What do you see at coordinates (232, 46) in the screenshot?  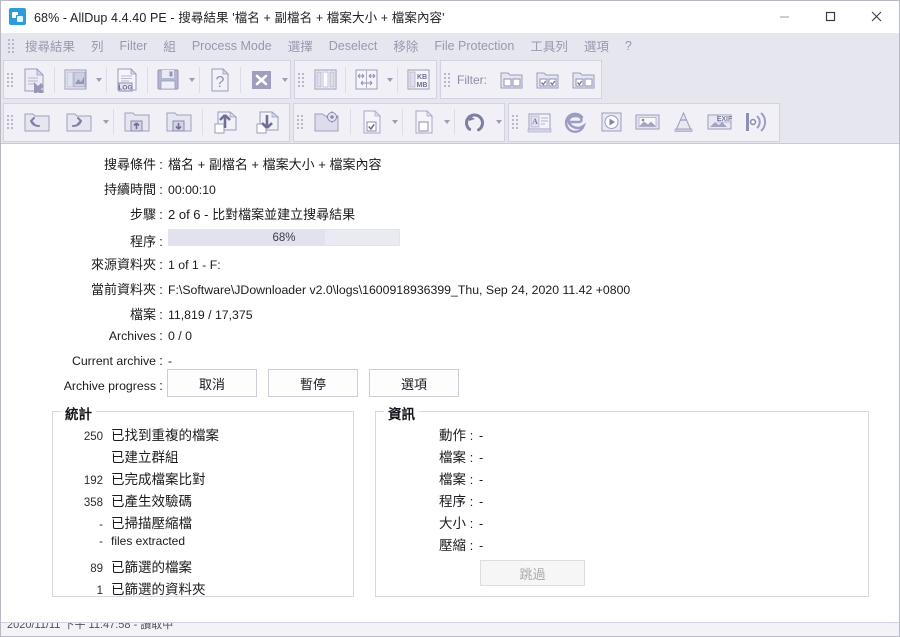 I see `menu-process-mode: Process Mode` at bounding box center [232, 46].